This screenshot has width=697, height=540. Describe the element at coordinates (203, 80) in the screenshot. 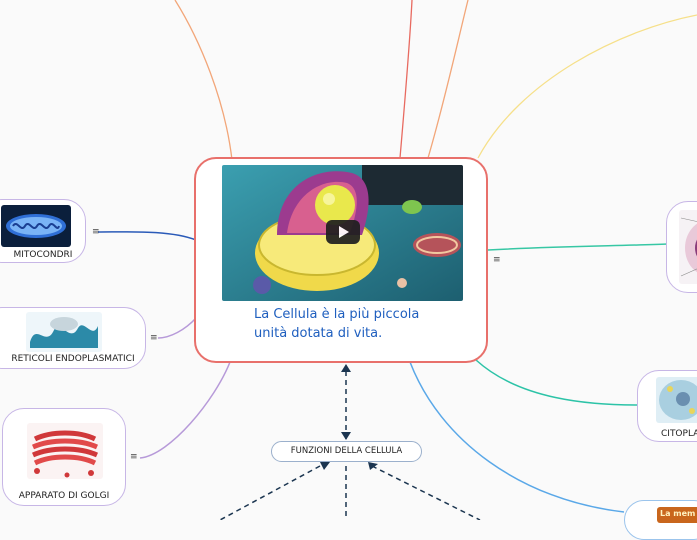

I see `connector-top-left` at that location.